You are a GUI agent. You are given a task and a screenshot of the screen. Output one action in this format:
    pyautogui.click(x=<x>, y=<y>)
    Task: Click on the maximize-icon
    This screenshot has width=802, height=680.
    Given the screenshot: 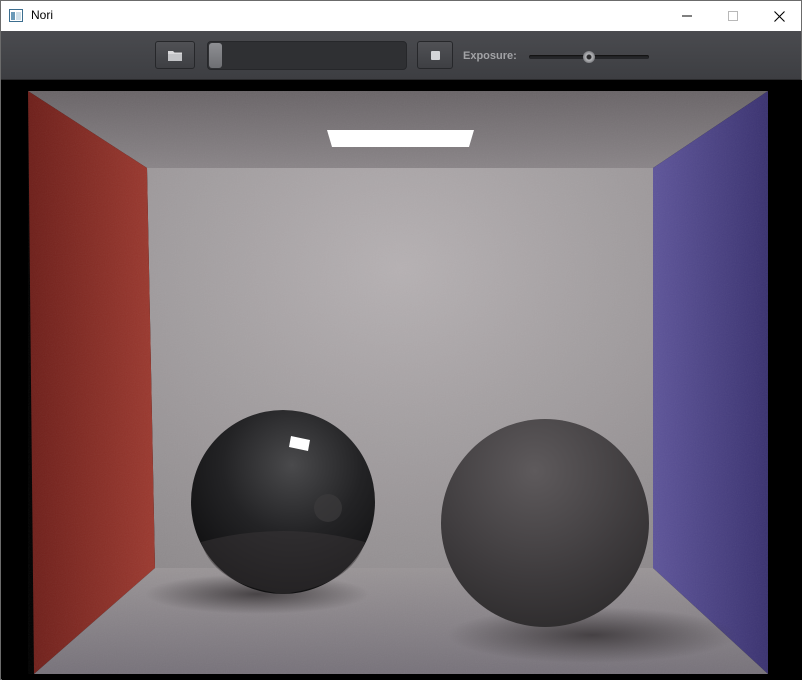 What is the action you would take?
    pyautogui.click(x=733, y=16)
    